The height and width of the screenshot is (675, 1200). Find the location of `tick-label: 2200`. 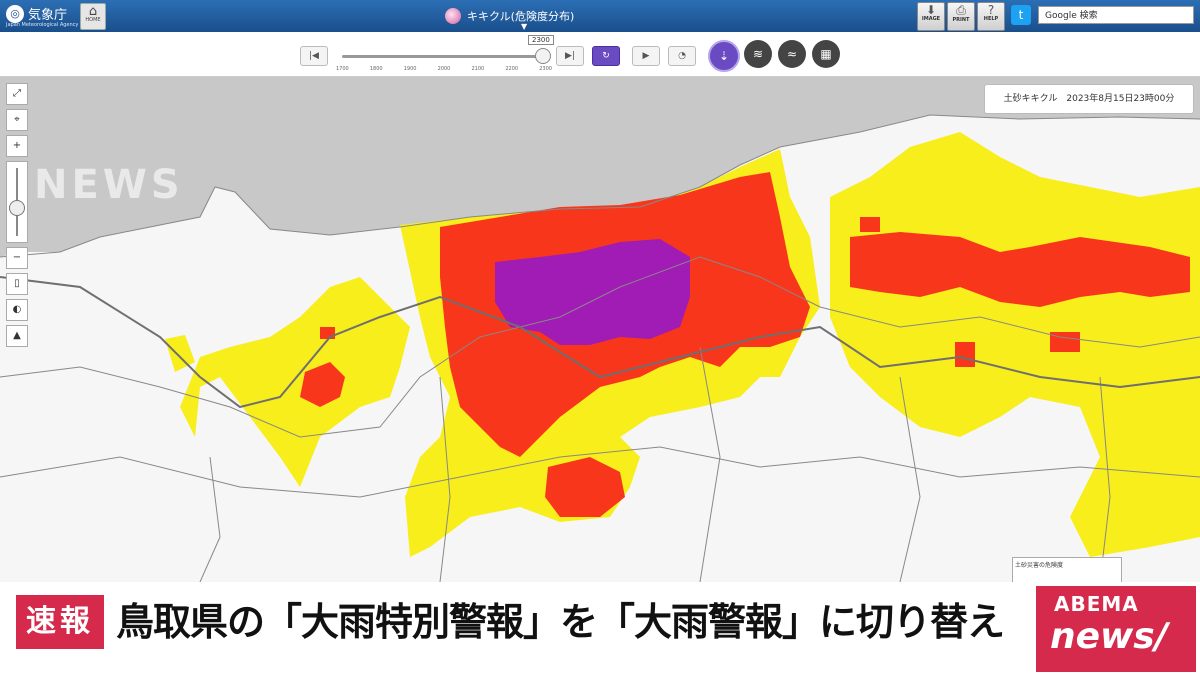

tick-label: 2200 is located at coordinates (512, 69).